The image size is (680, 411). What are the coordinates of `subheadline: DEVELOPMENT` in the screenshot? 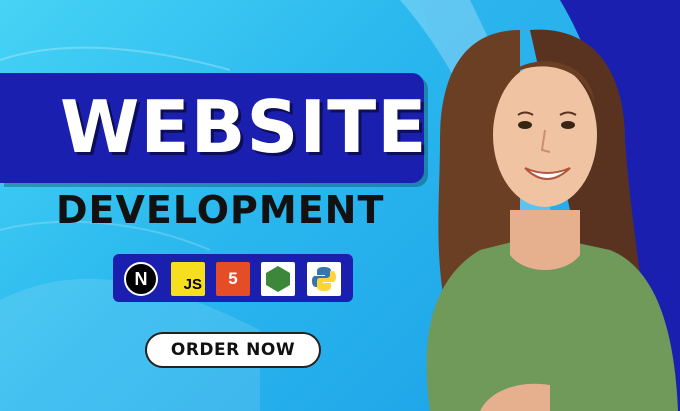 It's located at (220, 210).